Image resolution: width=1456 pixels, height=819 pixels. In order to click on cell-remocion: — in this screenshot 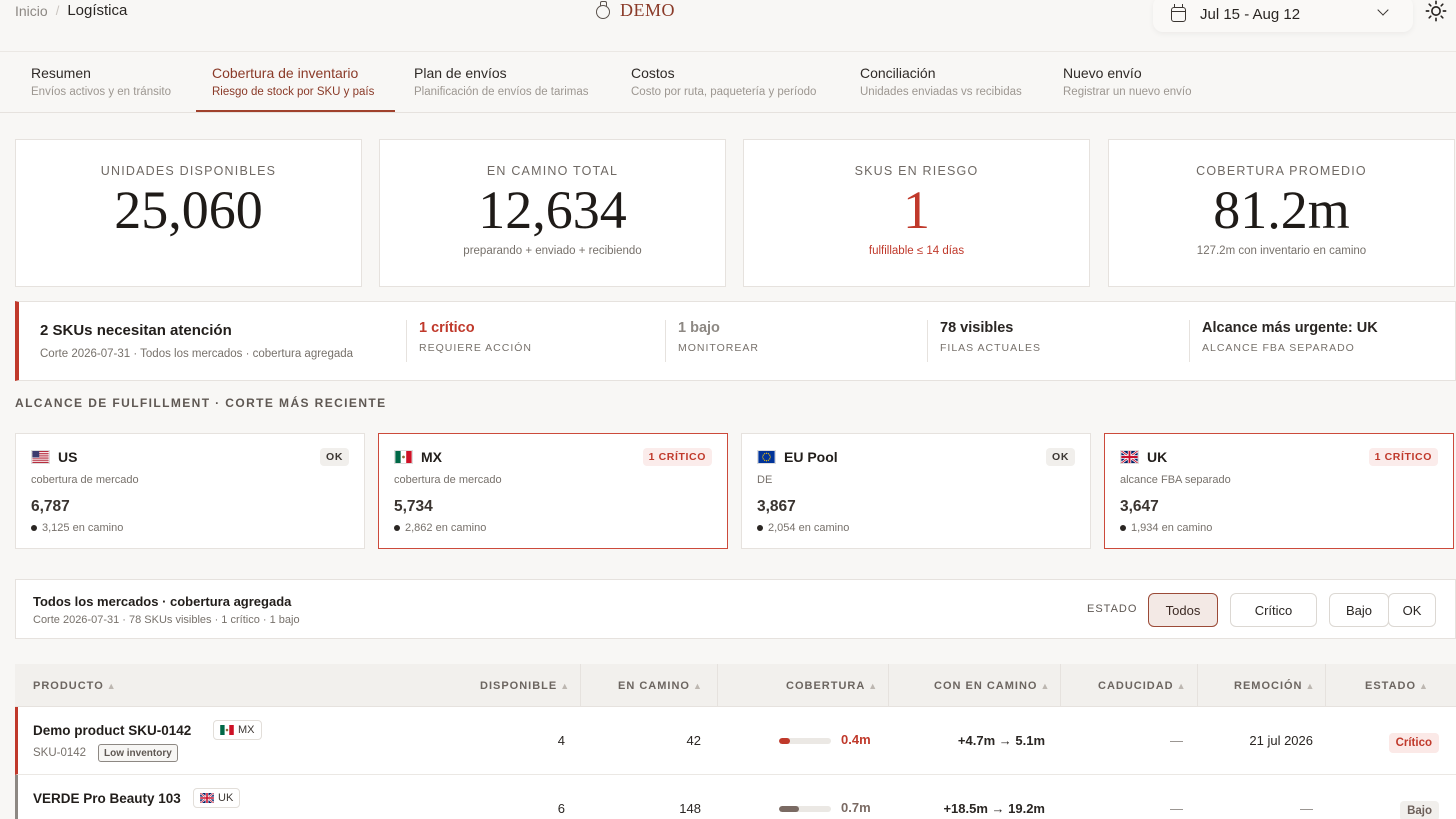, I will do `click(1306, 808)`.